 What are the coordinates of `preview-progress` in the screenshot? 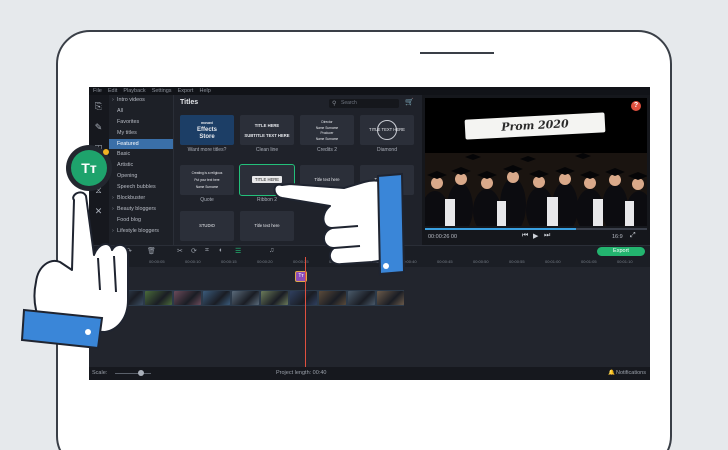 It's located at (536, 229).